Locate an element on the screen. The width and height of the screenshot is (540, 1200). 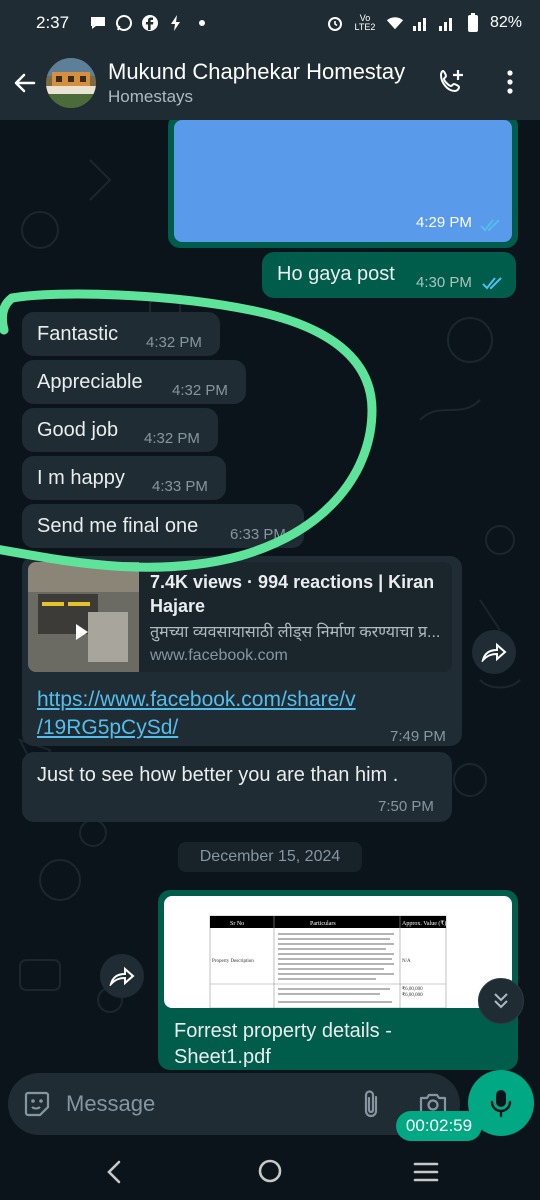
whatsapp-notification-icon is located at coordinates (124, 23).